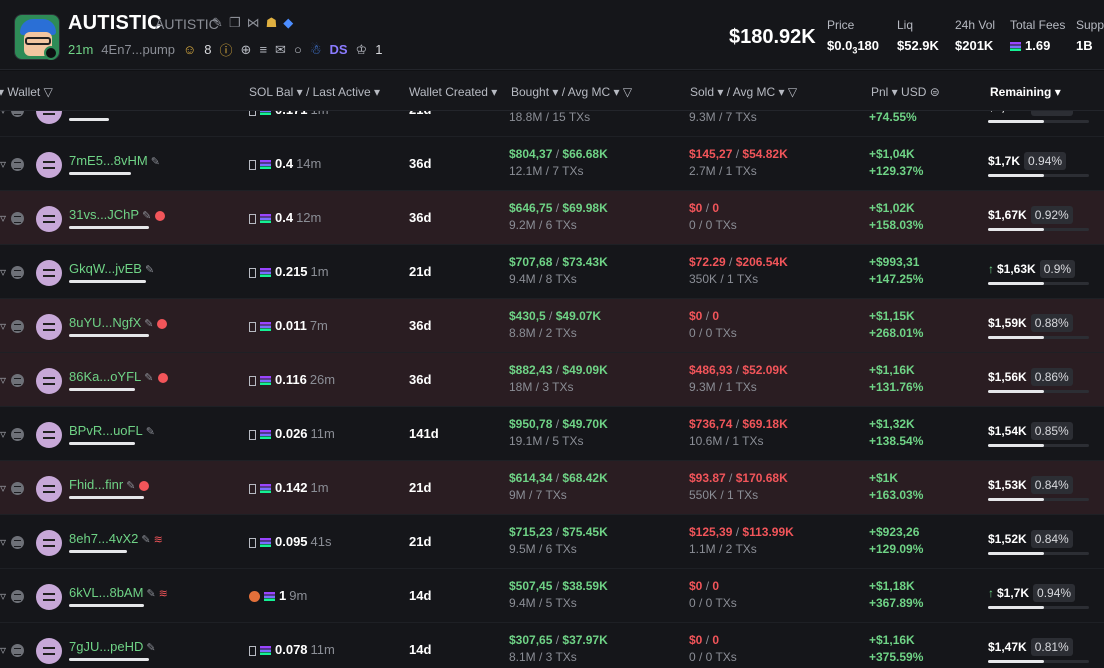 The height and width of the screenshot is (668, 1104). I want to click on wallet-header: ▾ Wallet ▽, so click(26, 92).